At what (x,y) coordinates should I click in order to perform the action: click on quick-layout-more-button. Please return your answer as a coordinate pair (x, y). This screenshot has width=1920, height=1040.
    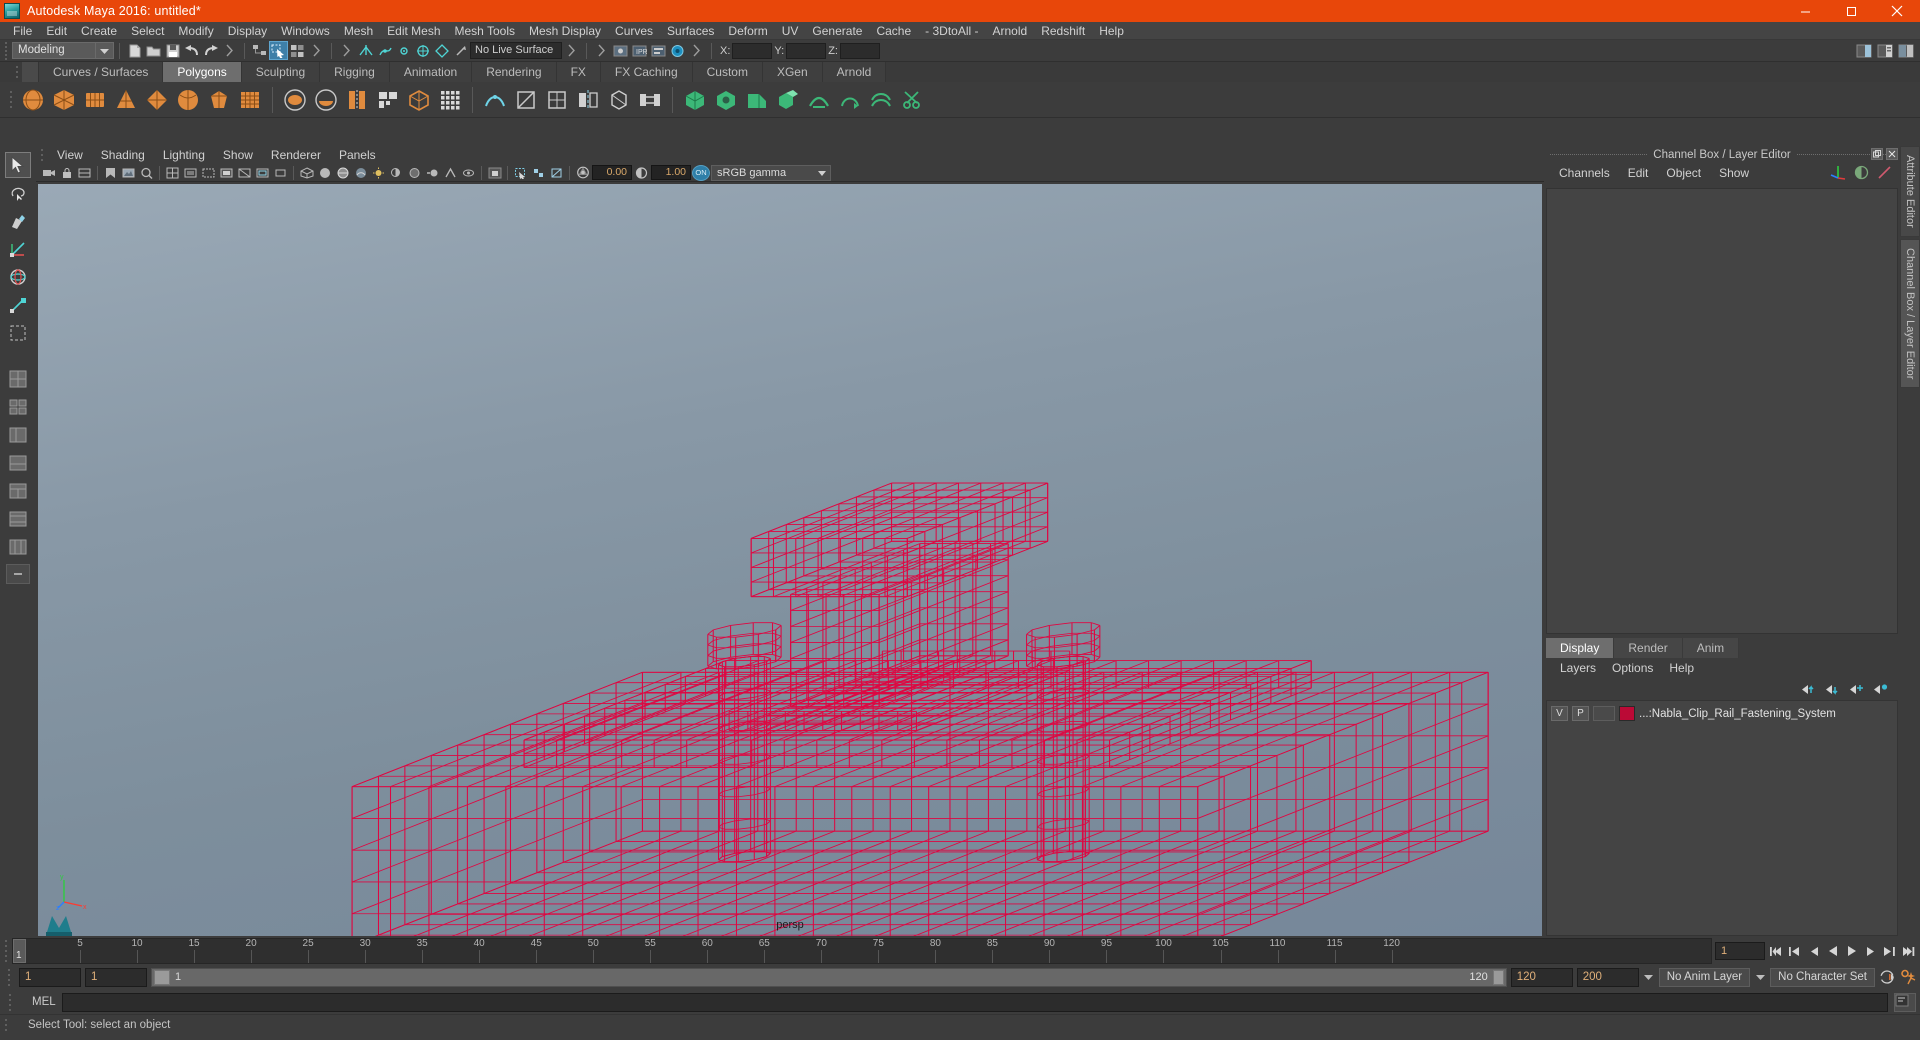
    Looking at the image, I should click on (18, 574).